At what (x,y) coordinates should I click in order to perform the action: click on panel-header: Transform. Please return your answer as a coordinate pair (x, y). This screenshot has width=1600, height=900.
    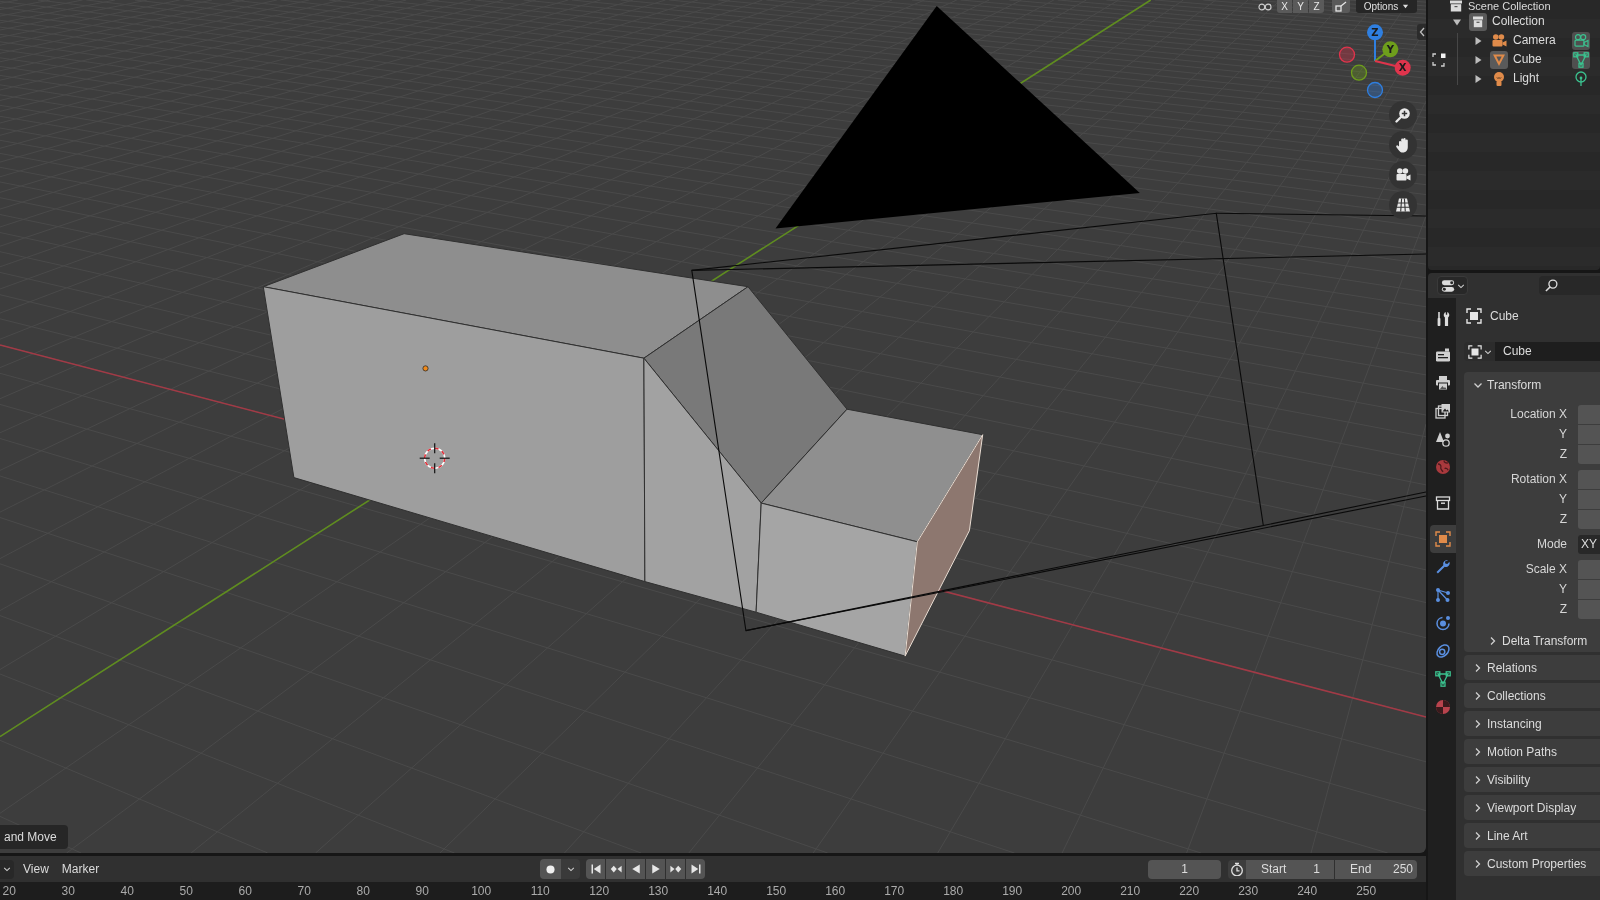
    Looking at the image, I should click on (1532, 384).